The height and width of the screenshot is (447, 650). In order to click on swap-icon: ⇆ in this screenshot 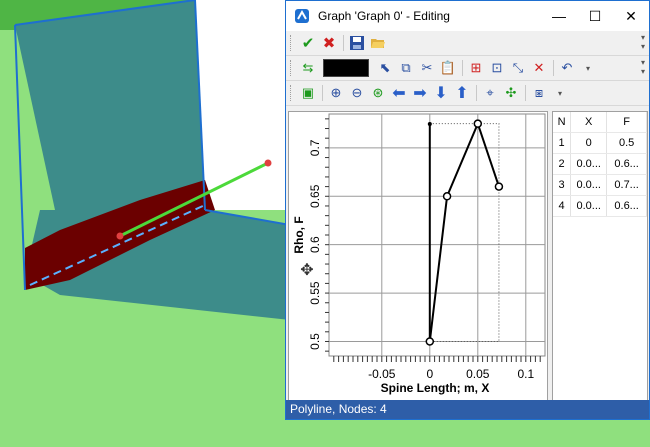, I will do `click(308, 68)`.